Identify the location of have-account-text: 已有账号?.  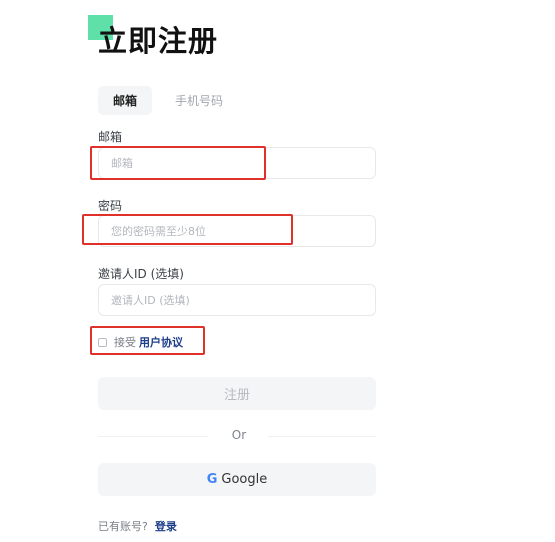
(123, 526).